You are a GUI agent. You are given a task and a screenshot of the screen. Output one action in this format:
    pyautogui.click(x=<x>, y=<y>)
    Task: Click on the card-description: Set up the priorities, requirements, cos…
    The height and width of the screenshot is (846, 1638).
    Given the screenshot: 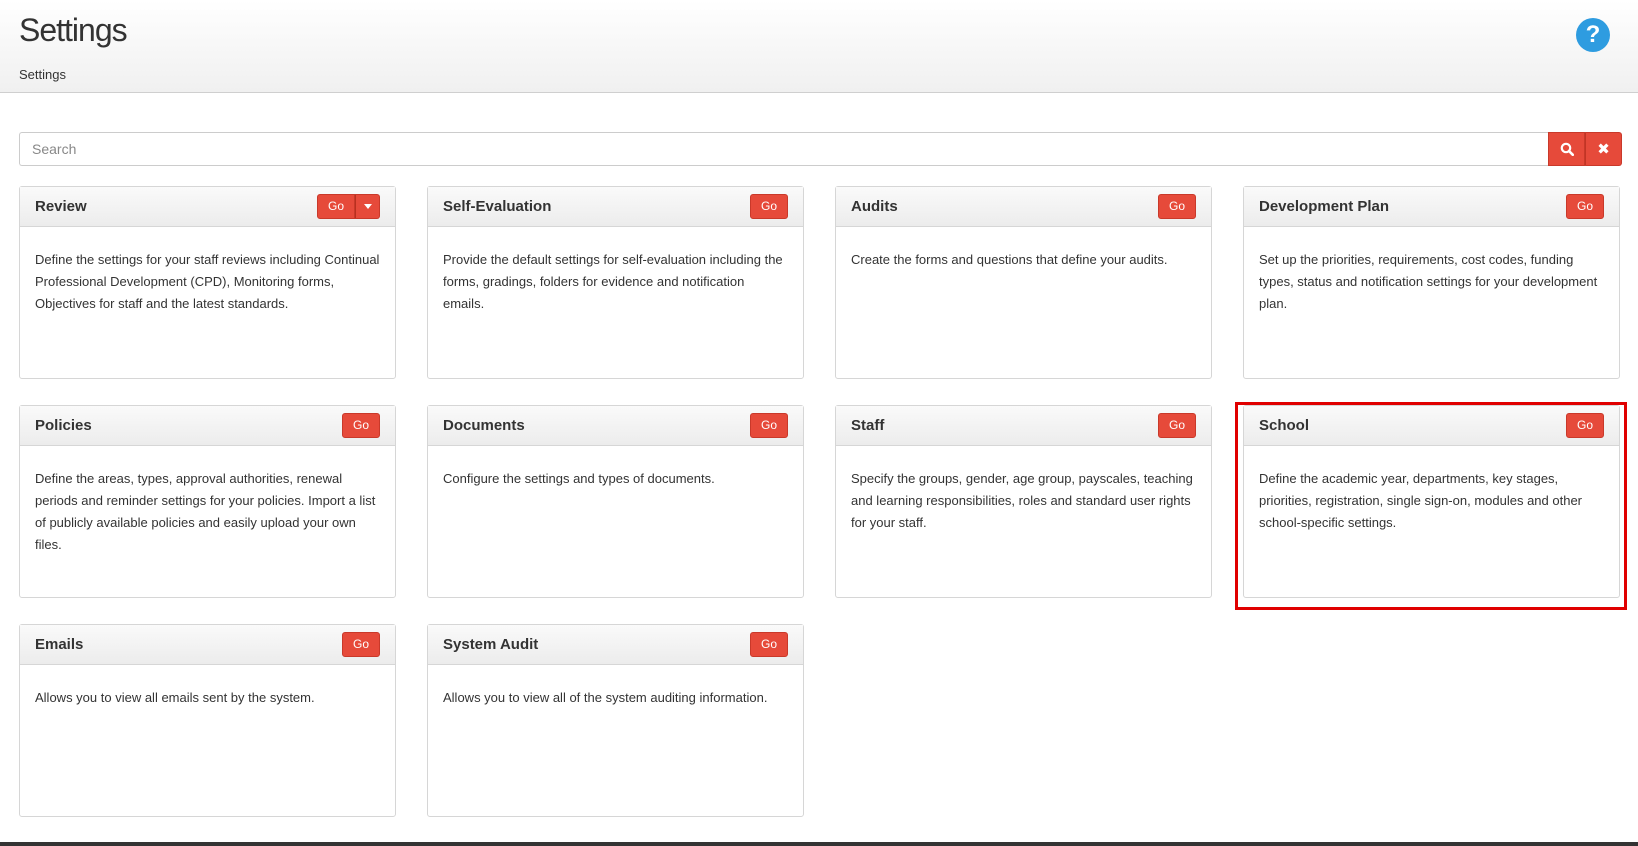 What is the action you would take?
    pyautogui.click(x=1428, y=281)
    